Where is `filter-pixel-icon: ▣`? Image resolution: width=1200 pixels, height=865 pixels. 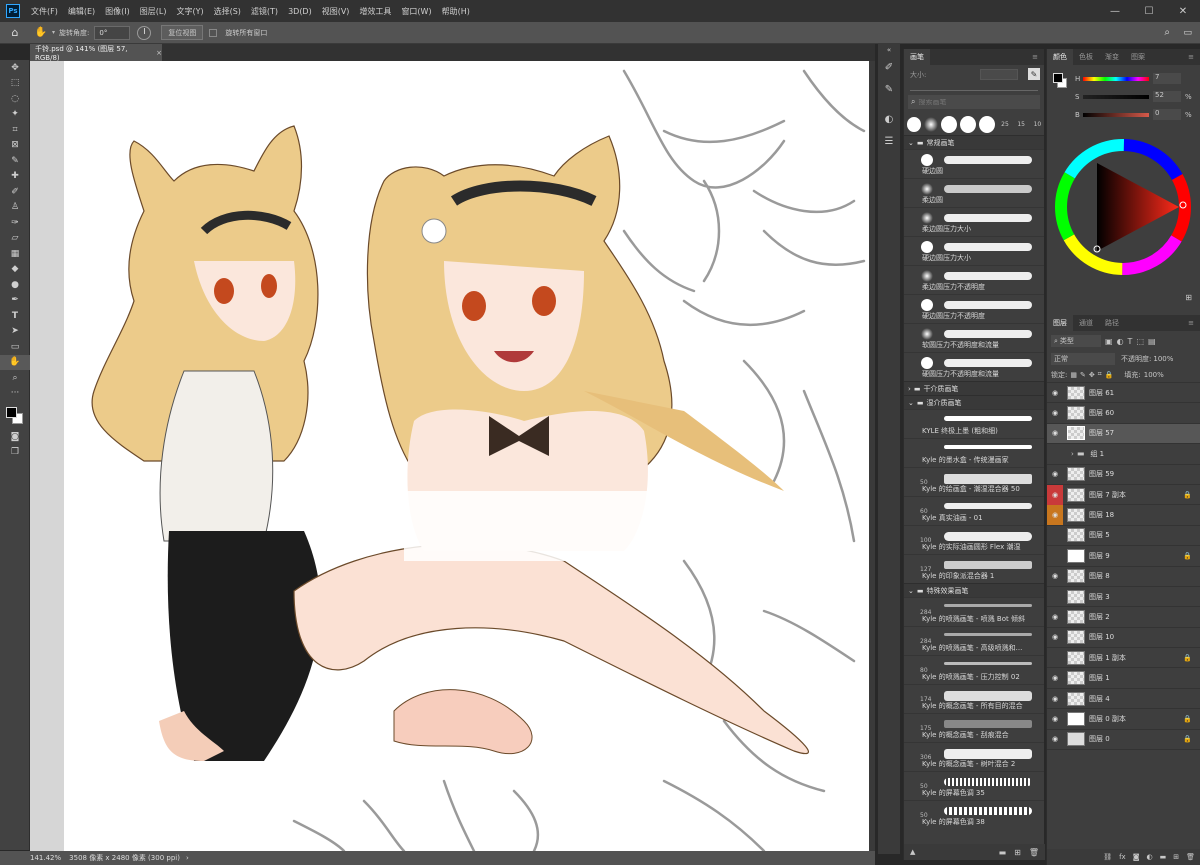
filter-pixel-icon: ▣ is located at coordinates (1109, 341).